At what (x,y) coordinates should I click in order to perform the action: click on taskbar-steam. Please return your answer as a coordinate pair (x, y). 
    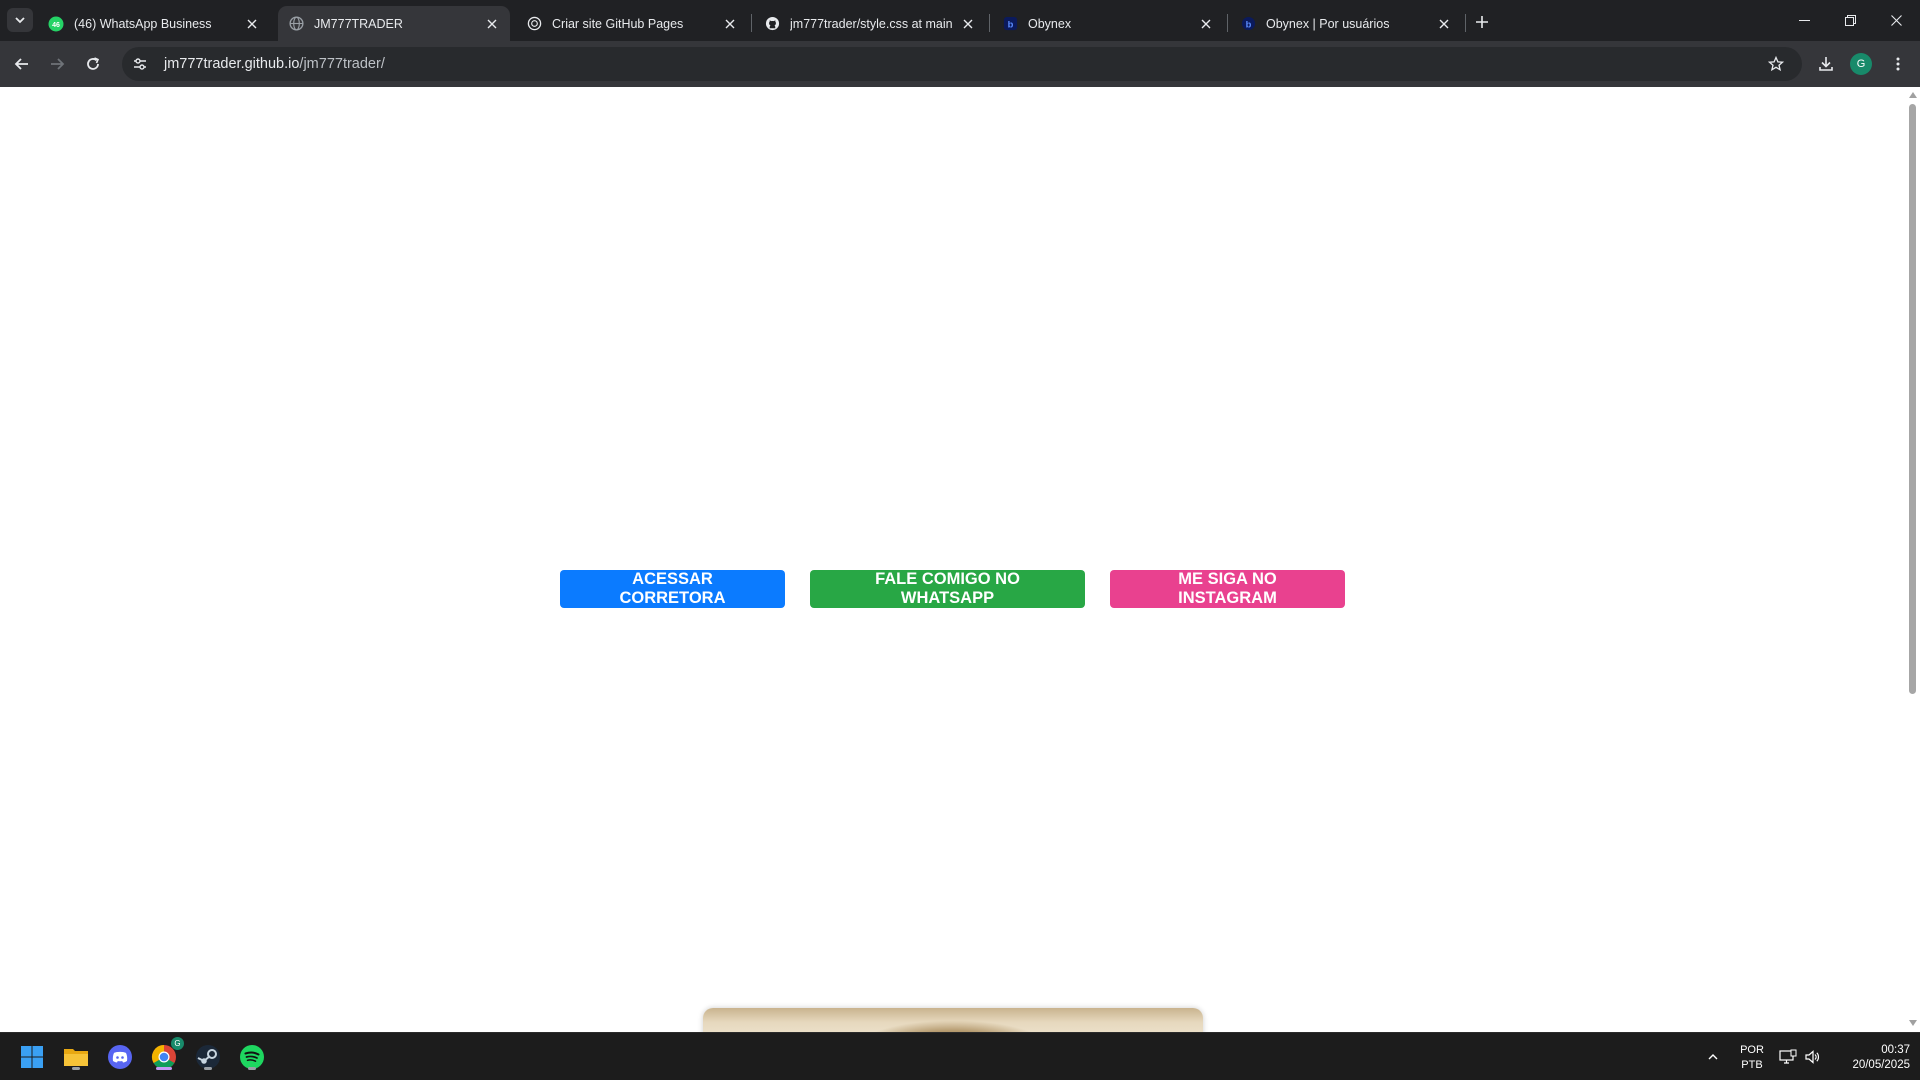
    Looking at the image, I should click on (208, 1057).